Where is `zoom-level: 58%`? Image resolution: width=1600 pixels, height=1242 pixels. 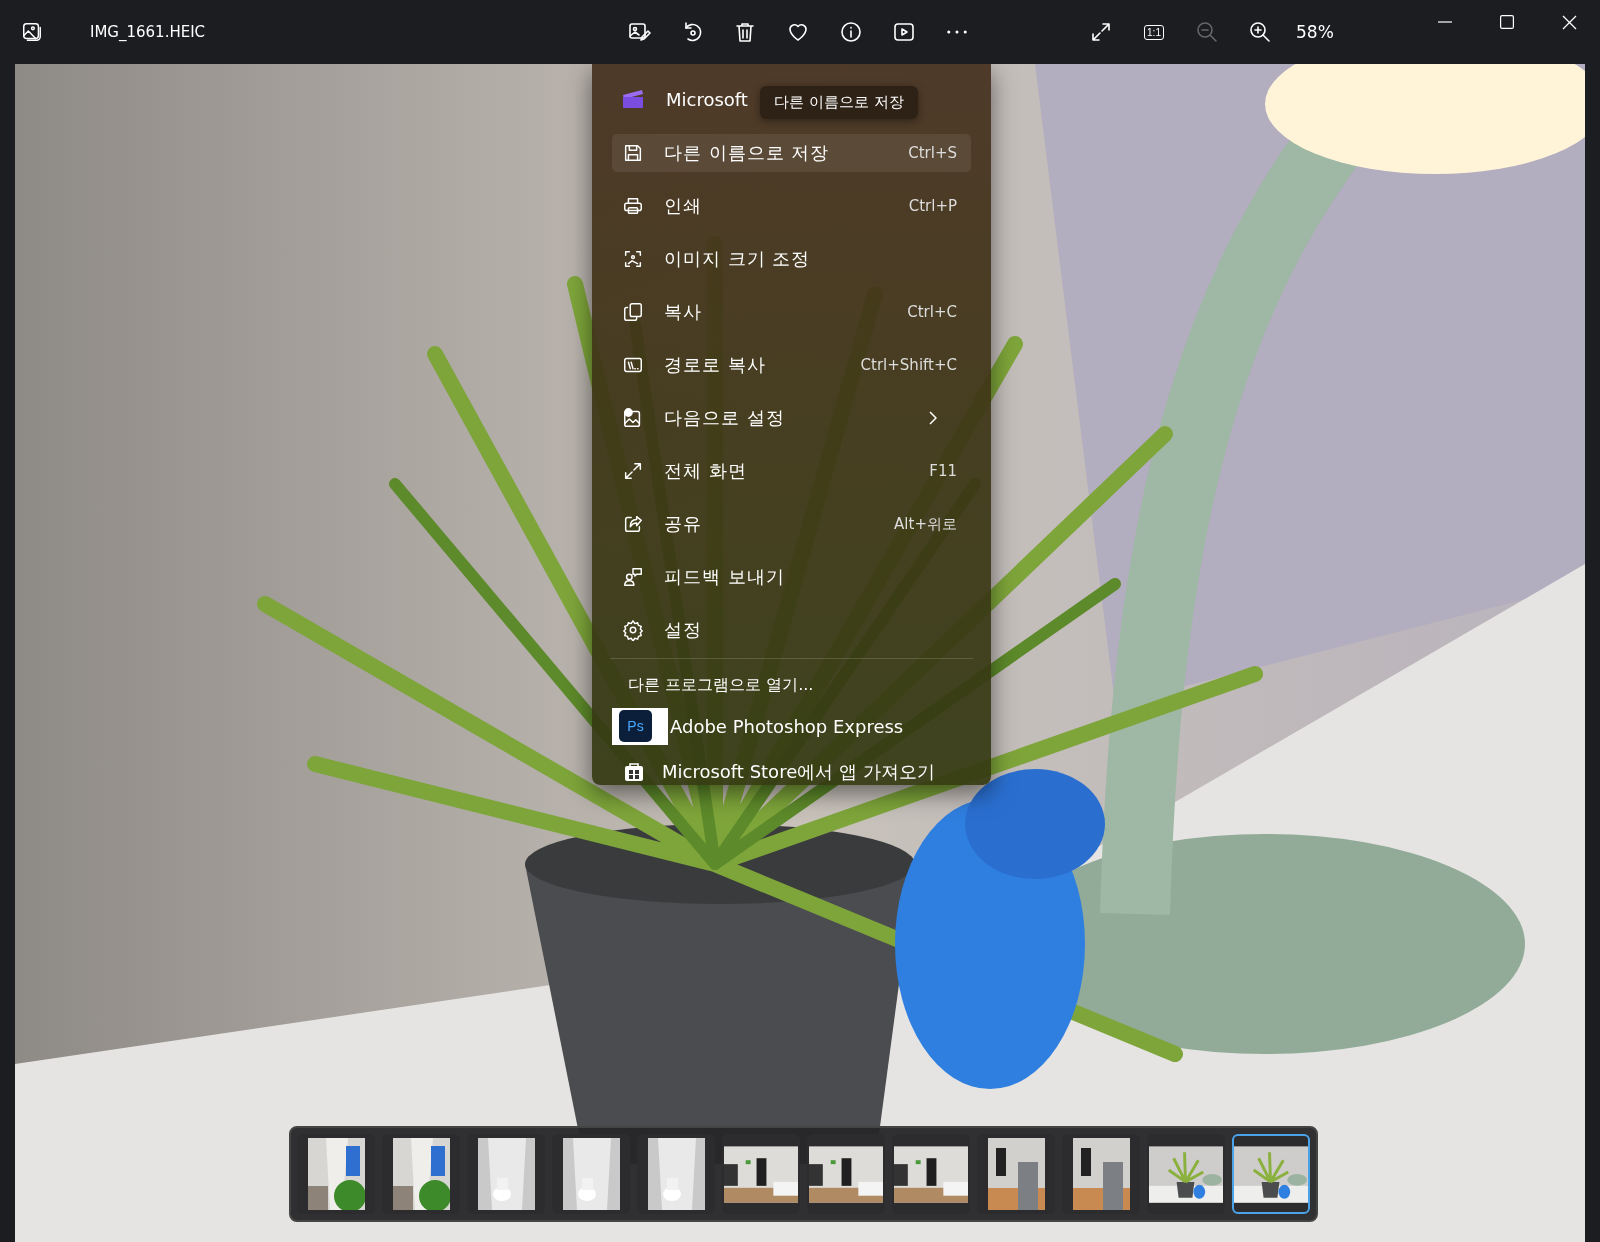
zoom-level: 58% is located at coordinates (1315, 32).